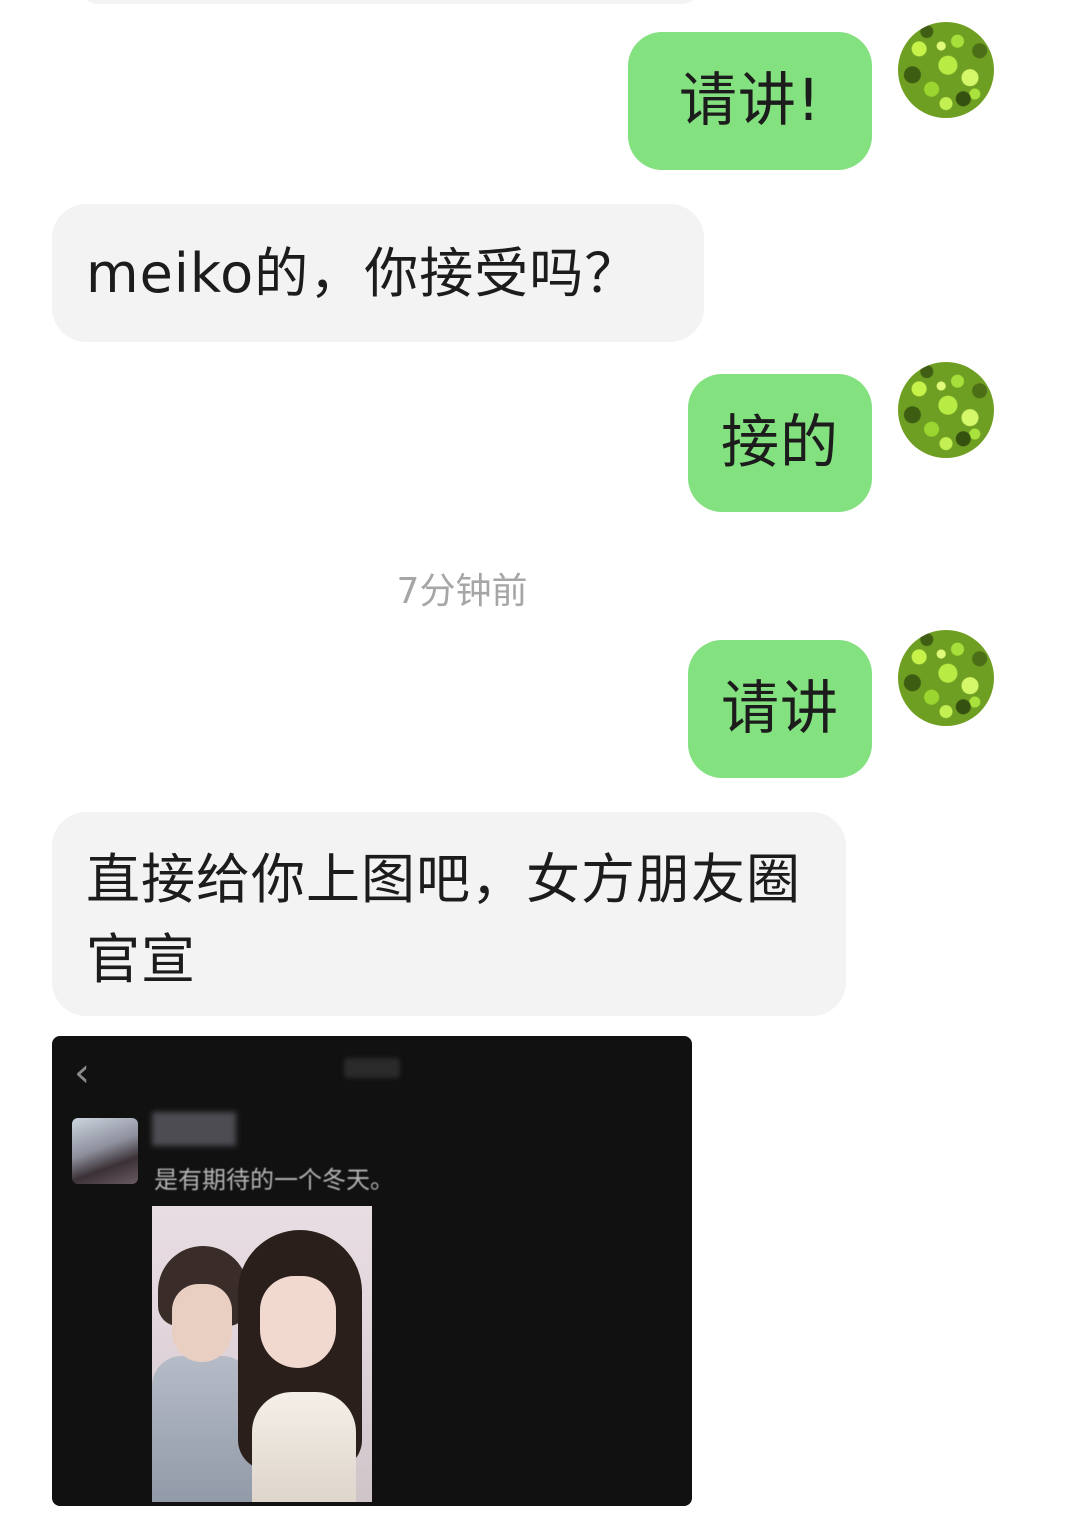 The height and width of the screenshot is (1519, 1080). I want to click on previous-message-bubble-edge, so click(390, 2).